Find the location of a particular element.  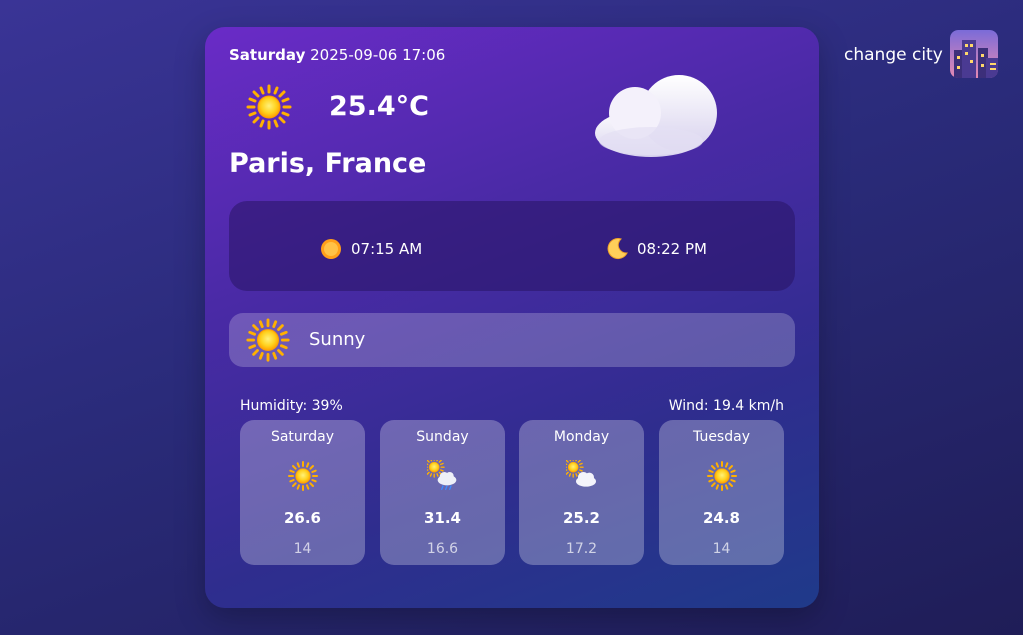

forecast-day: Monday is located at coordinates (581, 437).